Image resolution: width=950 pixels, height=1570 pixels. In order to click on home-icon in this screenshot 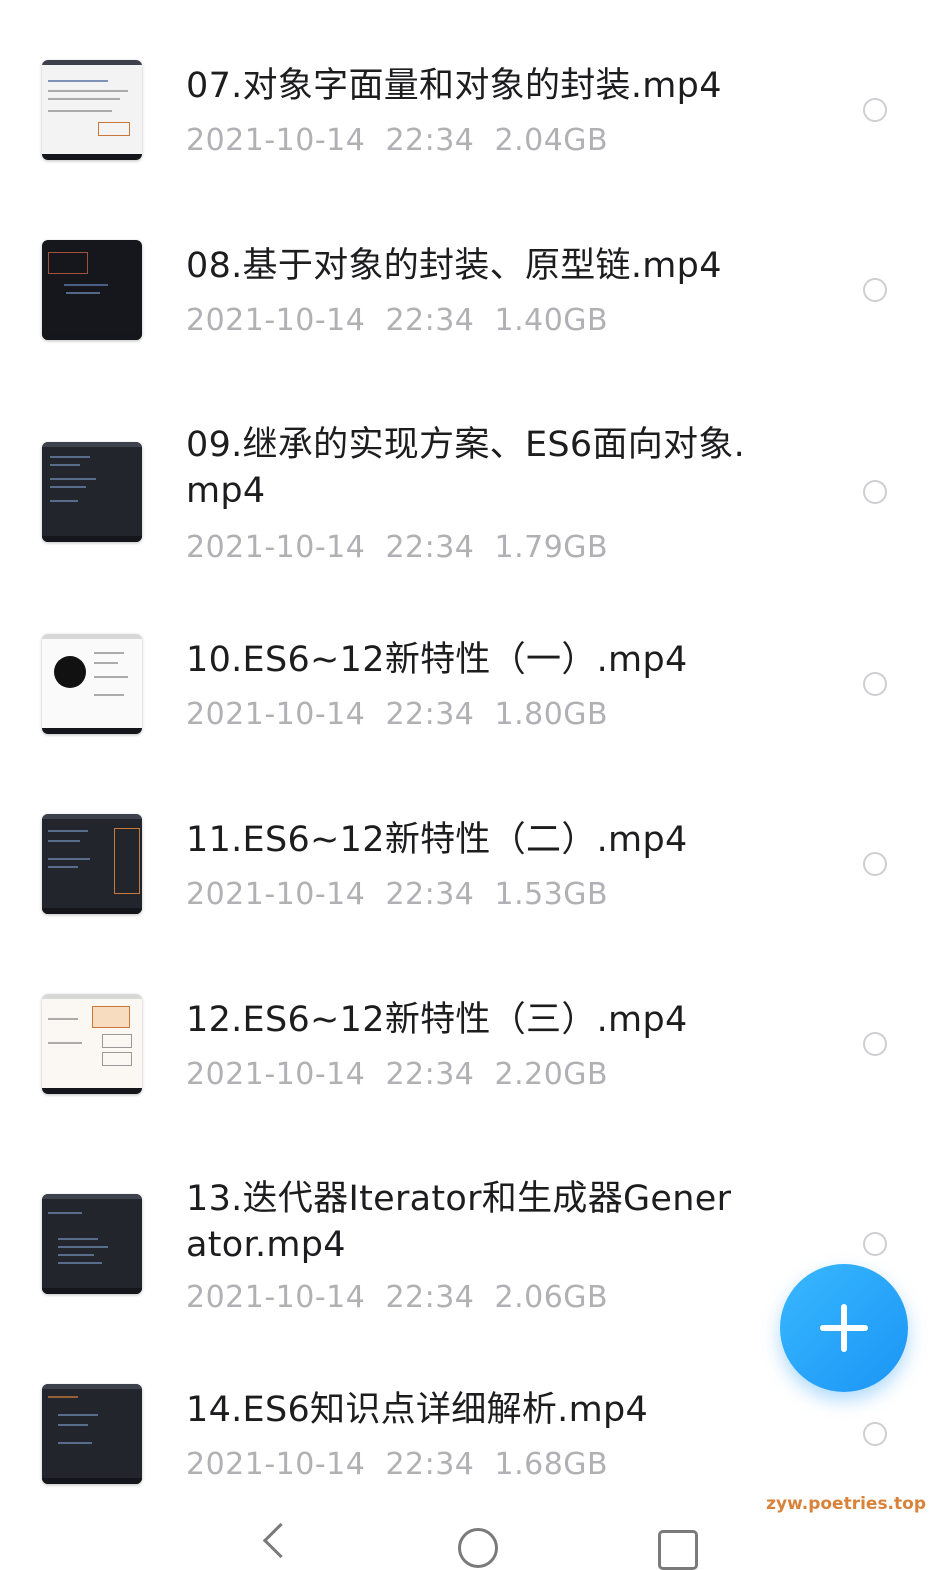, I will do `click(478, 1548)`.